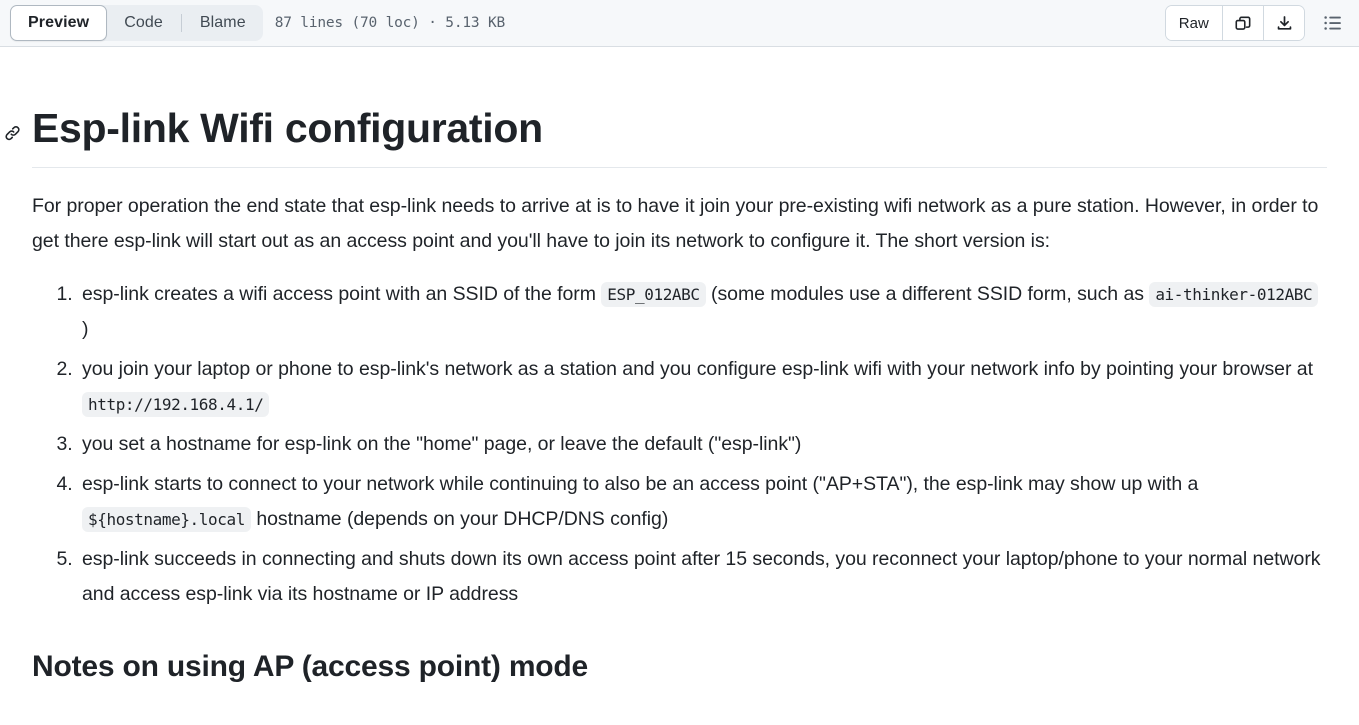 The image size is (1359, 725). I want to click on section-heading: Notes on using AP (access point) mode, so click(310, 667).